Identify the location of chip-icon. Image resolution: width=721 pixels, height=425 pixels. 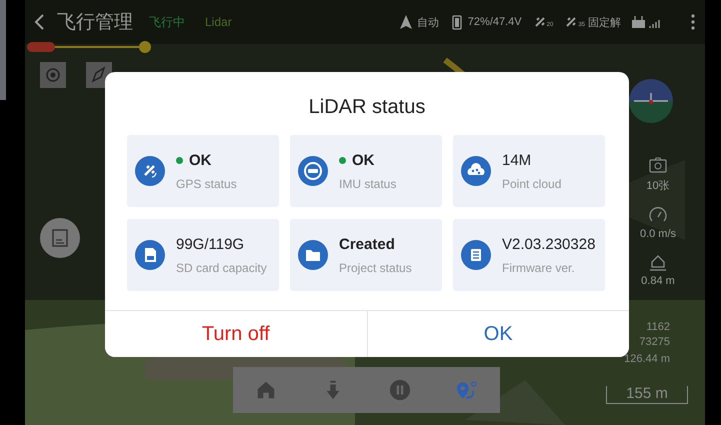
(476, 255).